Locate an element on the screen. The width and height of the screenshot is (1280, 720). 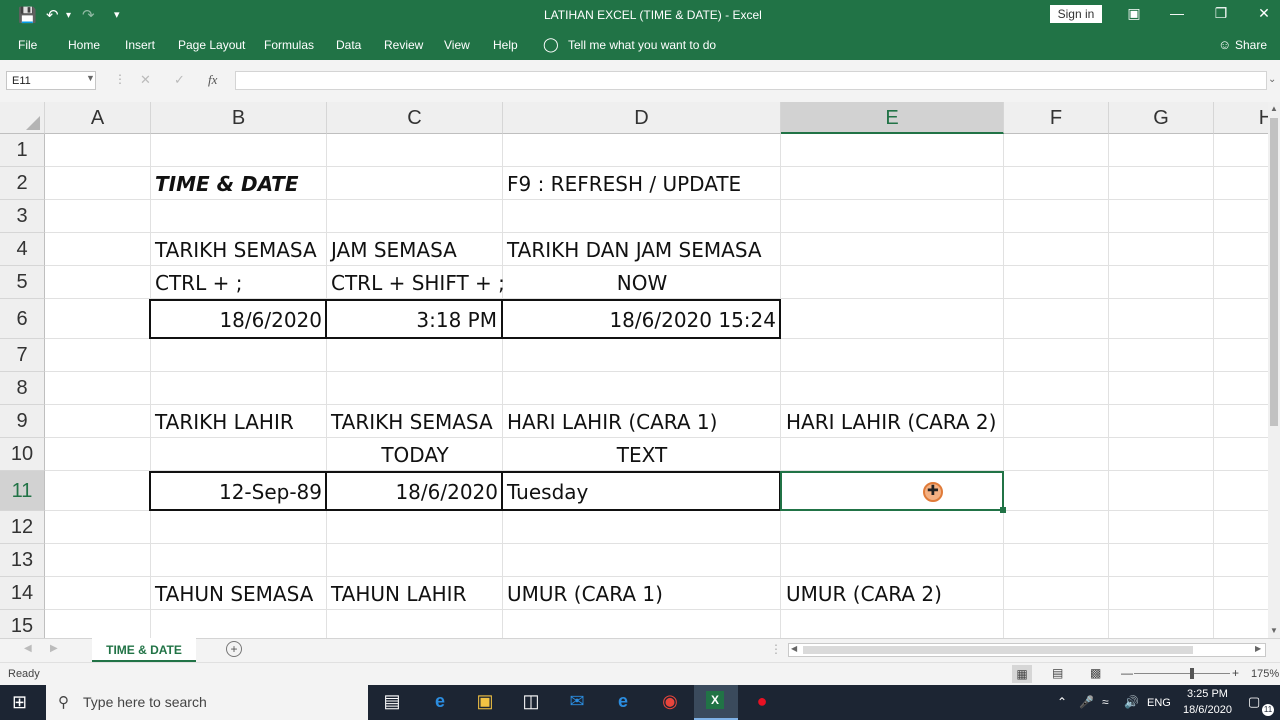
cell-e14: UMUR (CARA 2) is located at coordinates (864, 594).